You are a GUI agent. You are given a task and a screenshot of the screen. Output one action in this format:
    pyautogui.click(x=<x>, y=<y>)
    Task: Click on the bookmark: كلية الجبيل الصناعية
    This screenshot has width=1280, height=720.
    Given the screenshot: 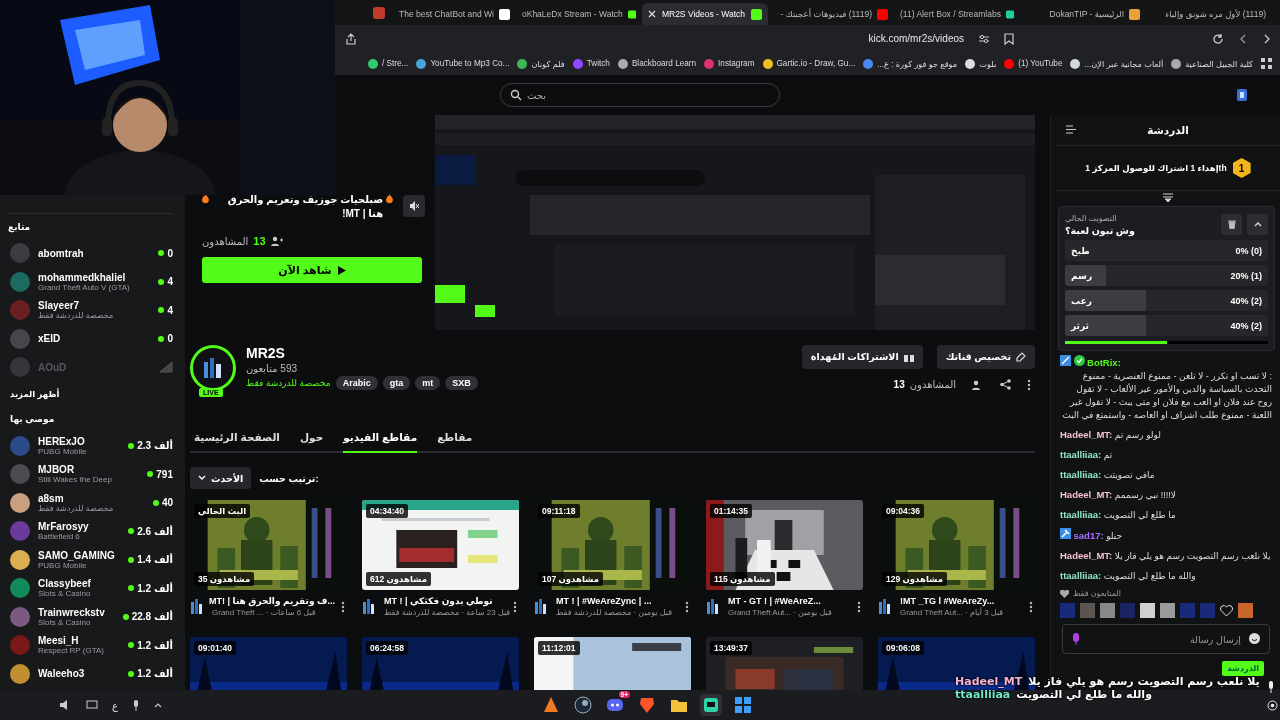 What is the action you would take?
    pyautogui.click(x=1212, y=63)
    